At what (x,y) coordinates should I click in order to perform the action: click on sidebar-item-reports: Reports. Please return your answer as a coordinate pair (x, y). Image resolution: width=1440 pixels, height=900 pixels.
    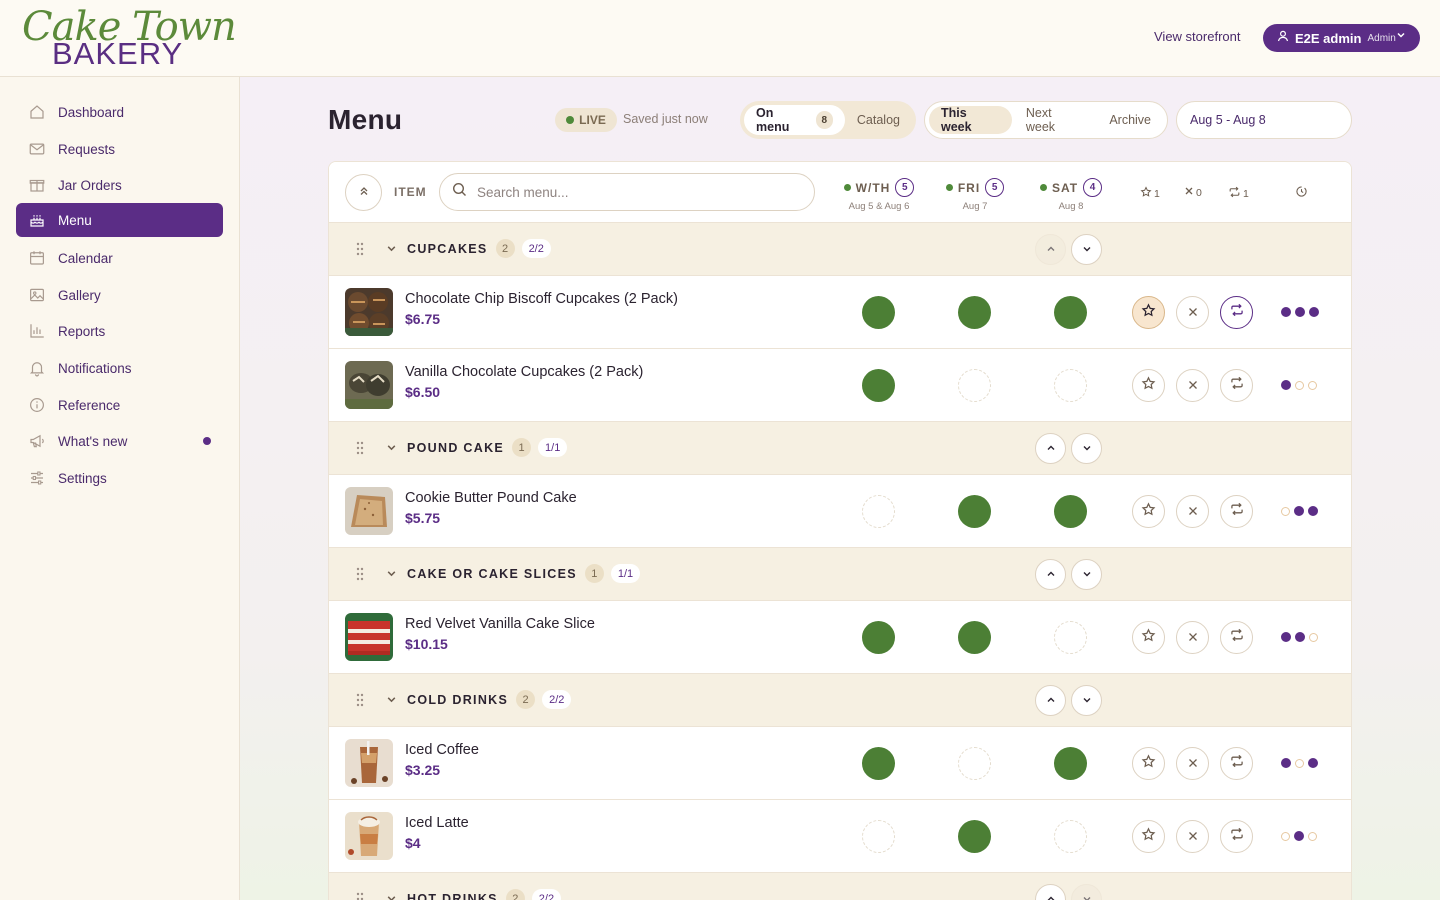
    Looking at the image, I should click on (119, 331).